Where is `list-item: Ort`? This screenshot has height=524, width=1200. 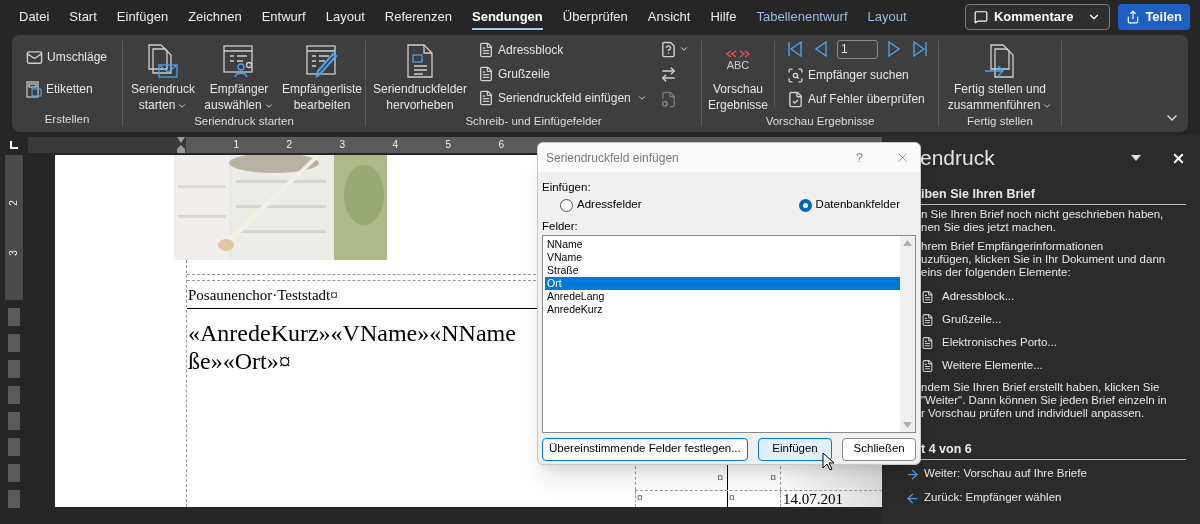
list-item: Ort is located at coordinates (722, 283).